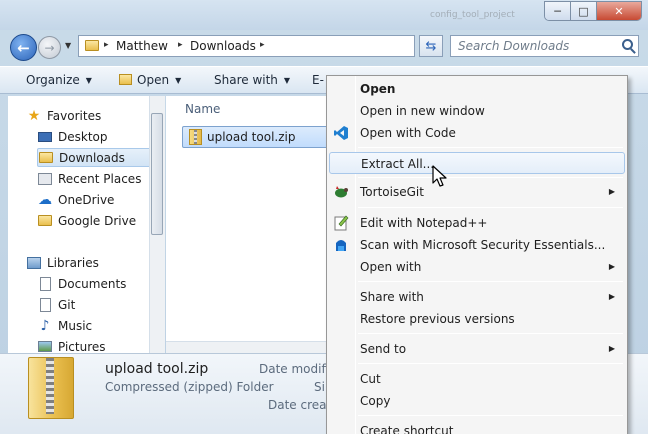 This screenshot has height=434, width=648. Describe the element at coordinates (584, 11) in the screenshot. I see `maximize-button: □` at that location.